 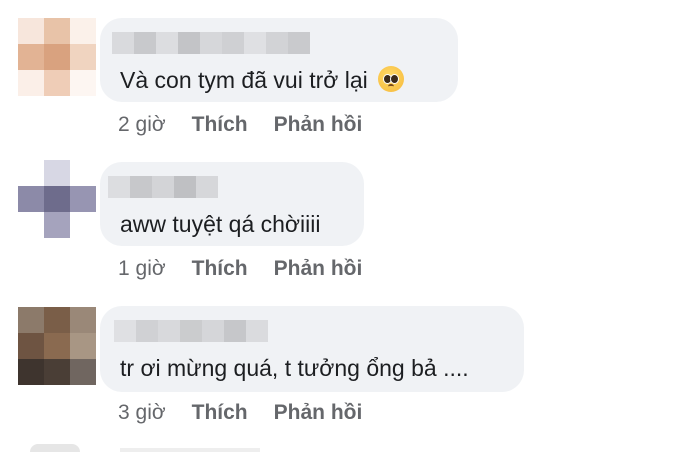 I want to click on comment-actions: 3 giờ Thích Phản hồi, so click(x=240, y=413).